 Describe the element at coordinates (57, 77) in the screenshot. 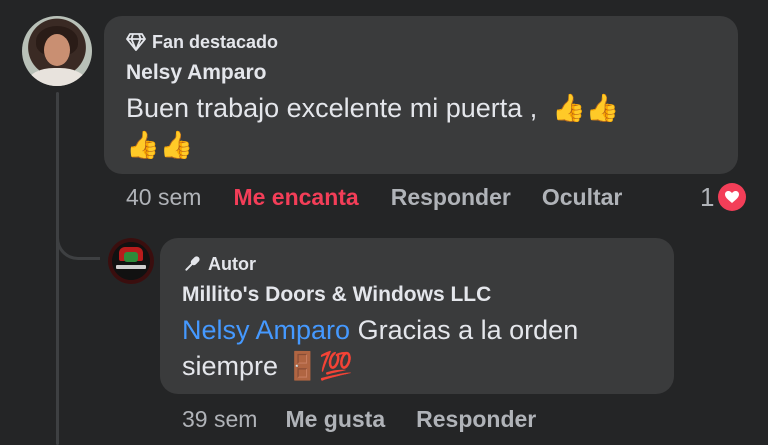

I see `avatar-shirt` at that location.